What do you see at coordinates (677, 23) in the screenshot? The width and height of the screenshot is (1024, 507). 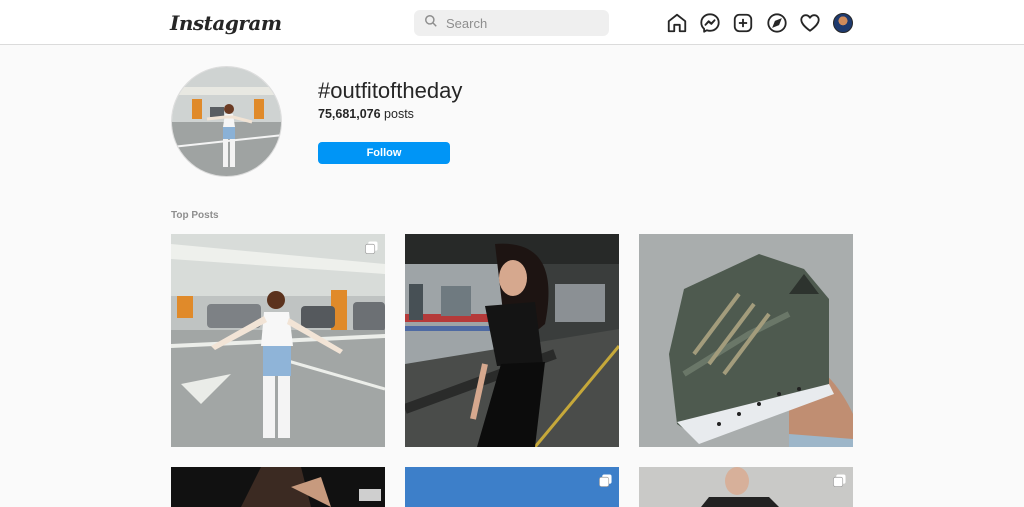 I see `home-icon` at bounding box center [677, 23].